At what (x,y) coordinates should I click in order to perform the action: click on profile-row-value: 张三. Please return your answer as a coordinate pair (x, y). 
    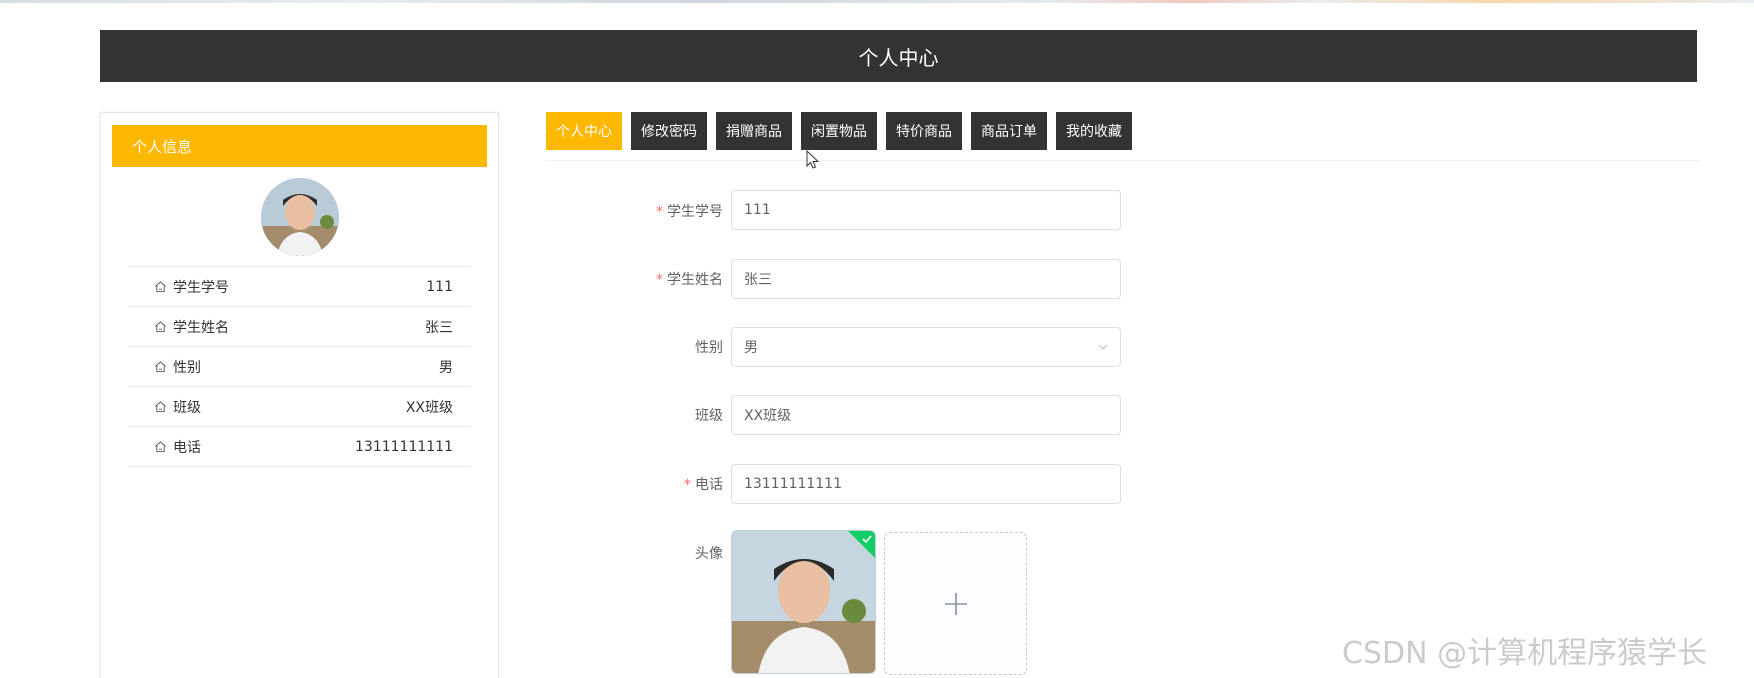
    Looking at the image, I should click on (439, 327).